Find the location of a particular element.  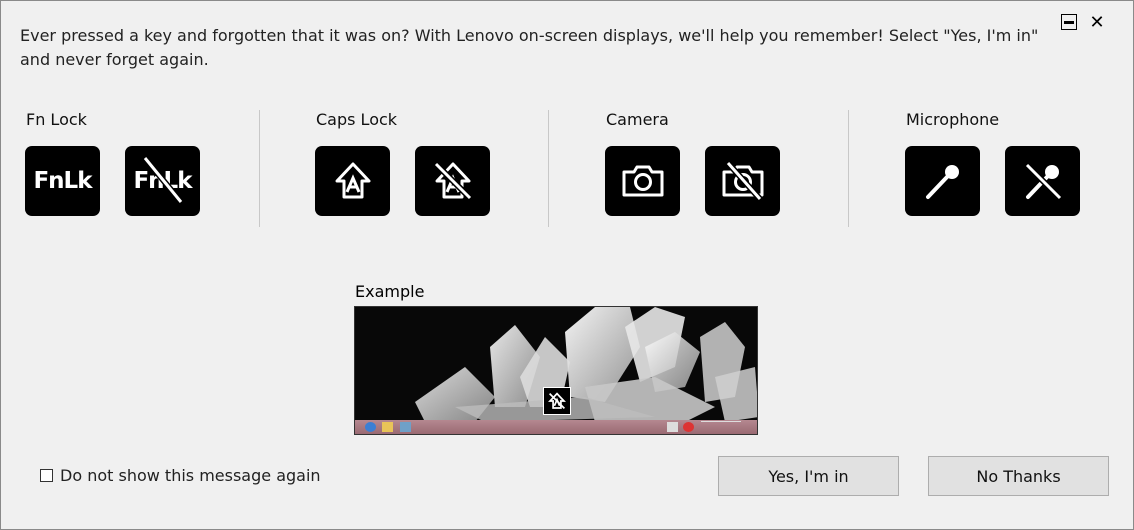

osd-preview is located at coordinates (557, 401).